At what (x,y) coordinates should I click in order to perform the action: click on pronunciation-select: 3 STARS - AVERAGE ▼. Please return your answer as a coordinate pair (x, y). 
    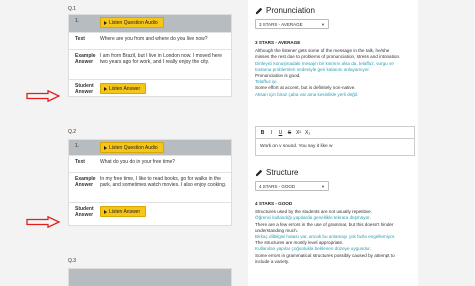
    Looking at the image, I should click on (292, 24).